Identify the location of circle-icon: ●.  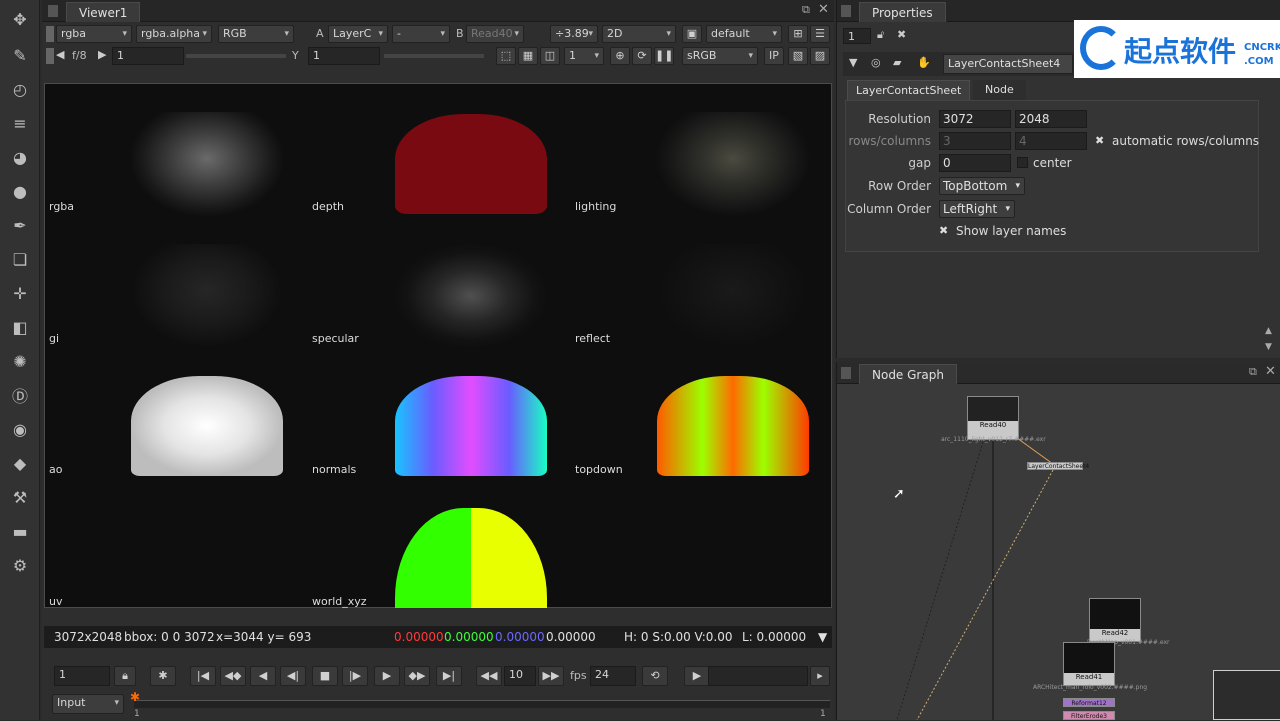
(20, 191).